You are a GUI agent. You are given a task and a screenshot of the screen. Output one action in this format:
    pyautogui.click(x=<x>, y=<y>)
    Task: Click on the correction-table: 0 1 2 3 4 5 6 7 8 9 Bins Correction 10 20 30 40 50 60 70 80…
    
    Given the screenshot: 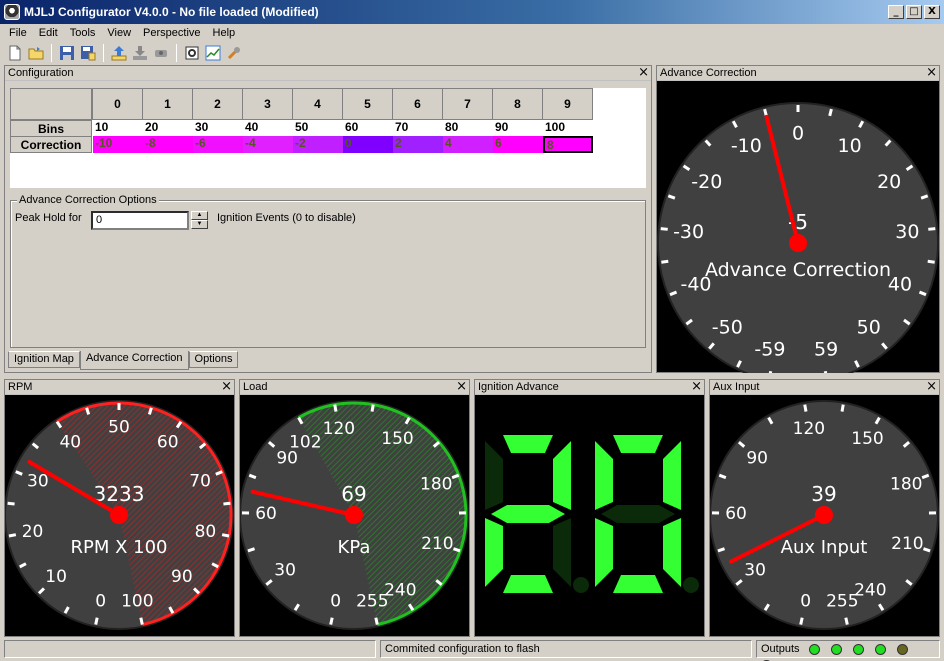 What is the action you would take?
    pyautogui.click(x=328, y=138)
    